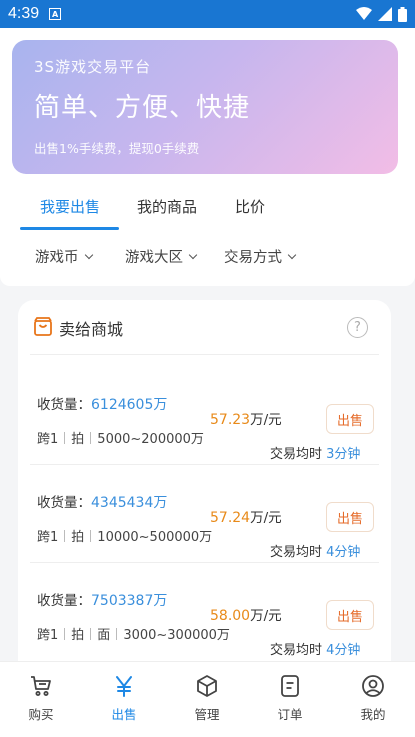  What do you see at coordinates (230, 616) in the screenshot?
I see `price-value: 58.00` at bounding box center [230, 616].